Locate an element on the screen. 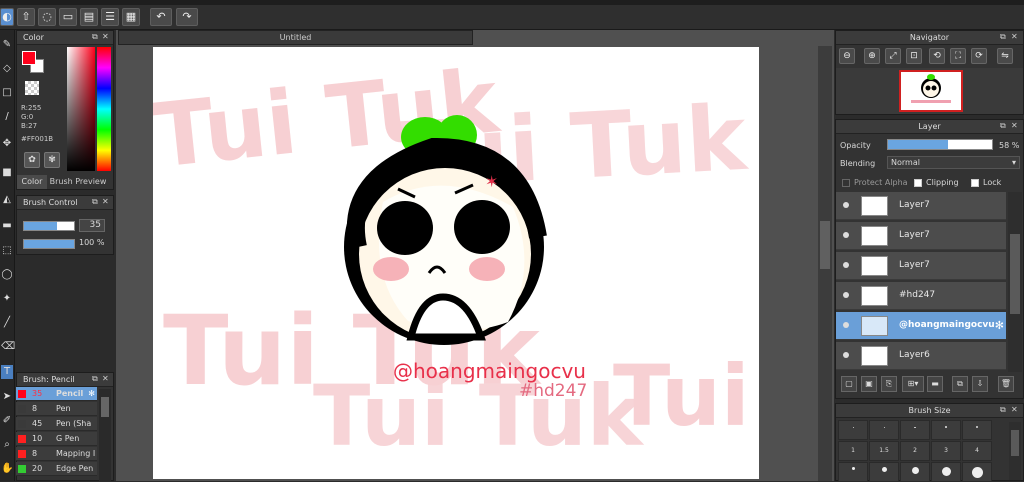 Image resolution: width=1024 pixels, height=482 pixels. zoom-out-icon: ⊖ is located at coordinates (847, 56).